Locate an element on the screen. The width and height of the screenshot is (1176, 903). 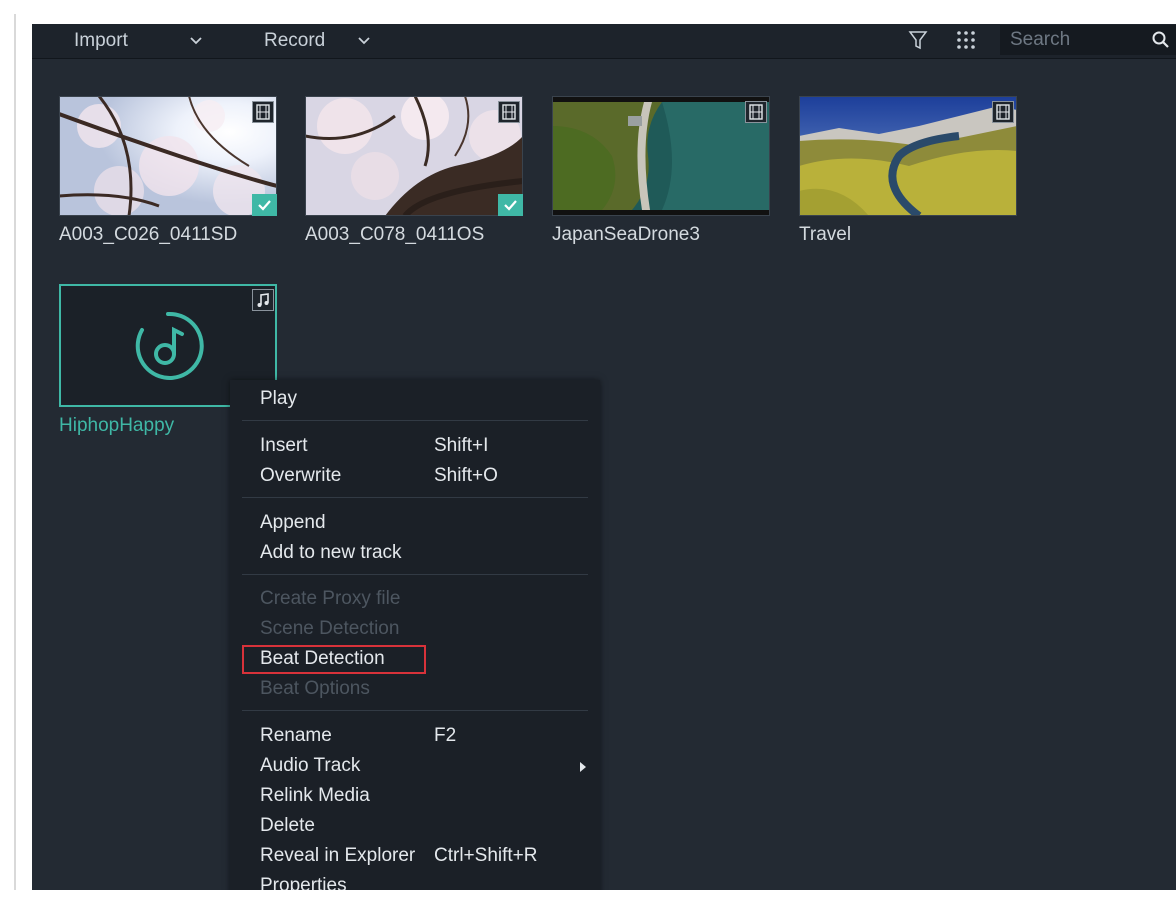
menu-item-beat-options: Beat Options is located at coordinates (315, 688).